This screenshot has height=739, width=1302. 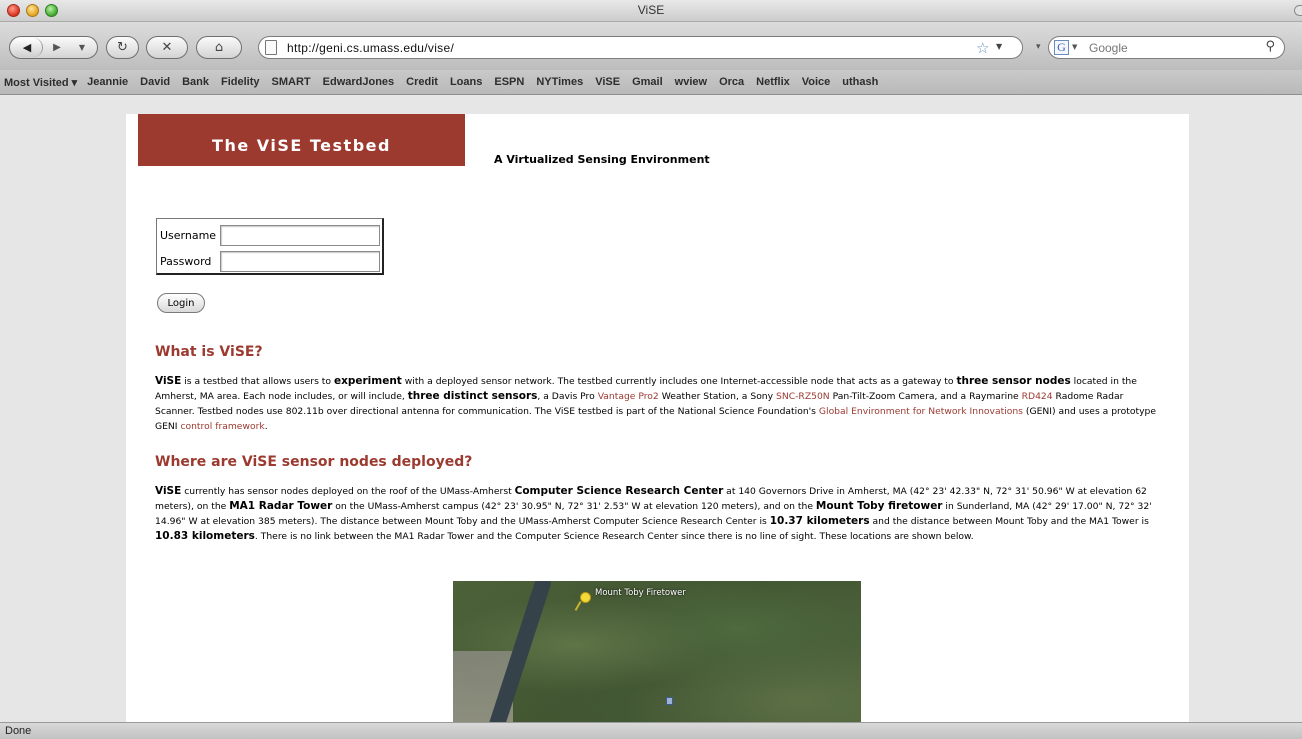 What do you see at coordinates (509, 82) in the screenshot?
I see `bookmark-espn: ESPN` at bounding box center [509, 82].